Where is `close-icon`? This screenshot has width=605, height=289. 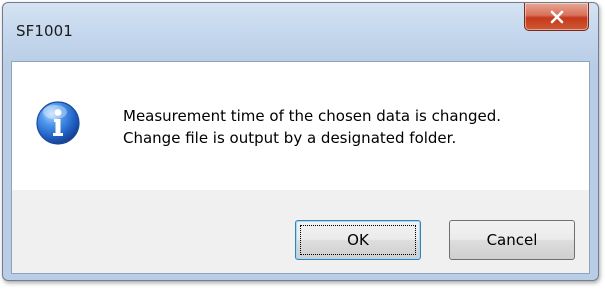 close-icon is located at coordinates (557, 17).